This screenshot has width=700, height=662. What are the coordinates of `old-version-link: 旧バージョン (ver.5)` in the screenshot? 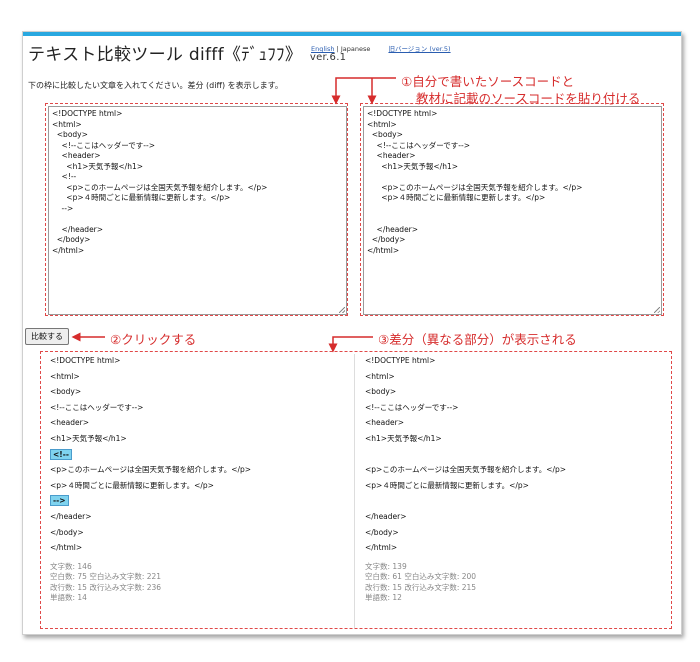 It's located at (419, 49).